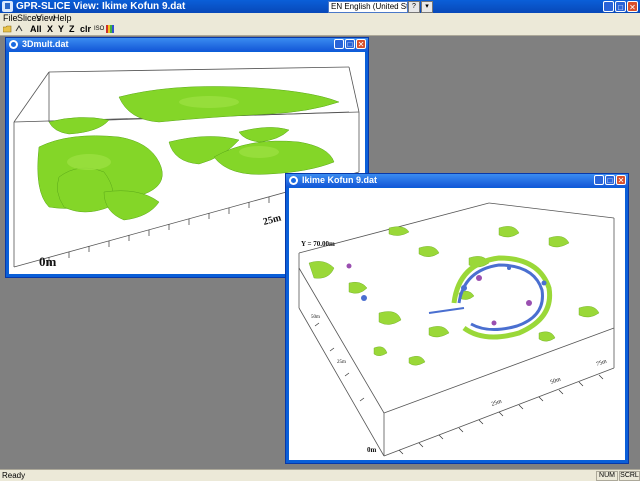 This screenshot has height=481, width=640. What do you see at coordinates (14, 475) in the screenshot?
I see `status-text: Ready` at bounding box center [14, 475].